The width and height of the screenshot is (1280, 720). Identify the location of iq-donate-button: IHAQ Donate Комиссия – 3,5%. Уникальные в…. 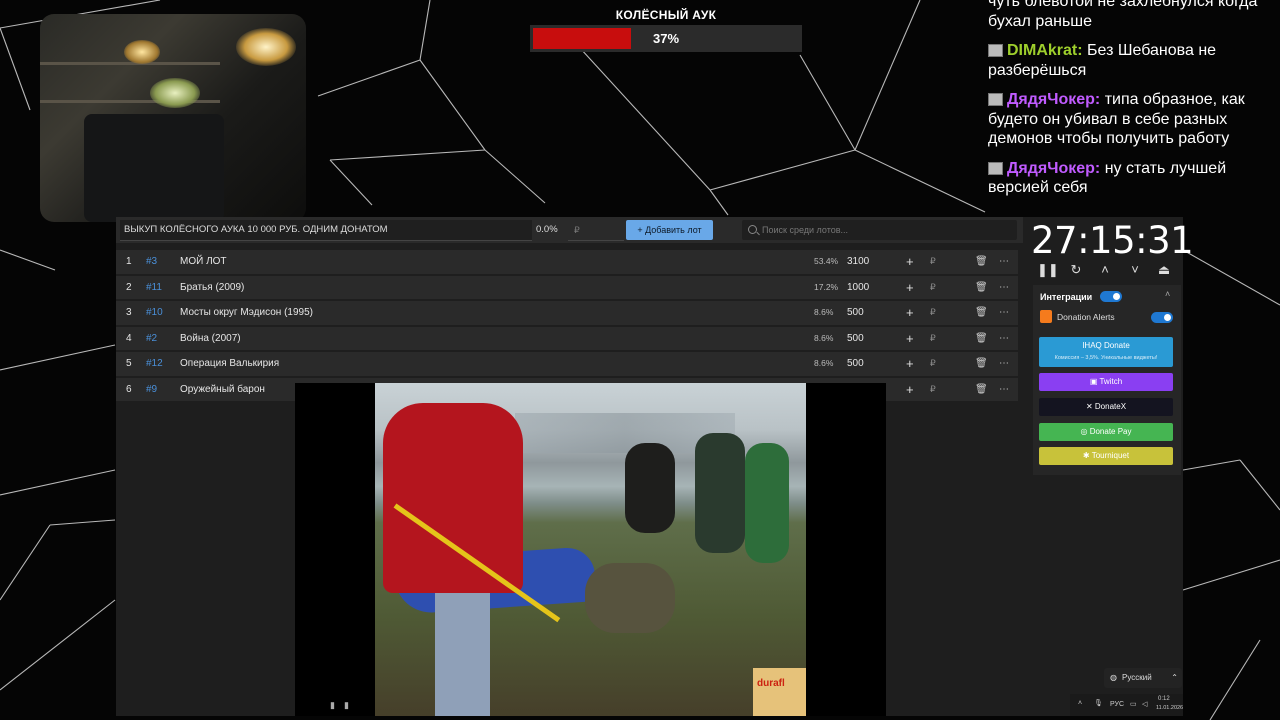
(1106, 352).